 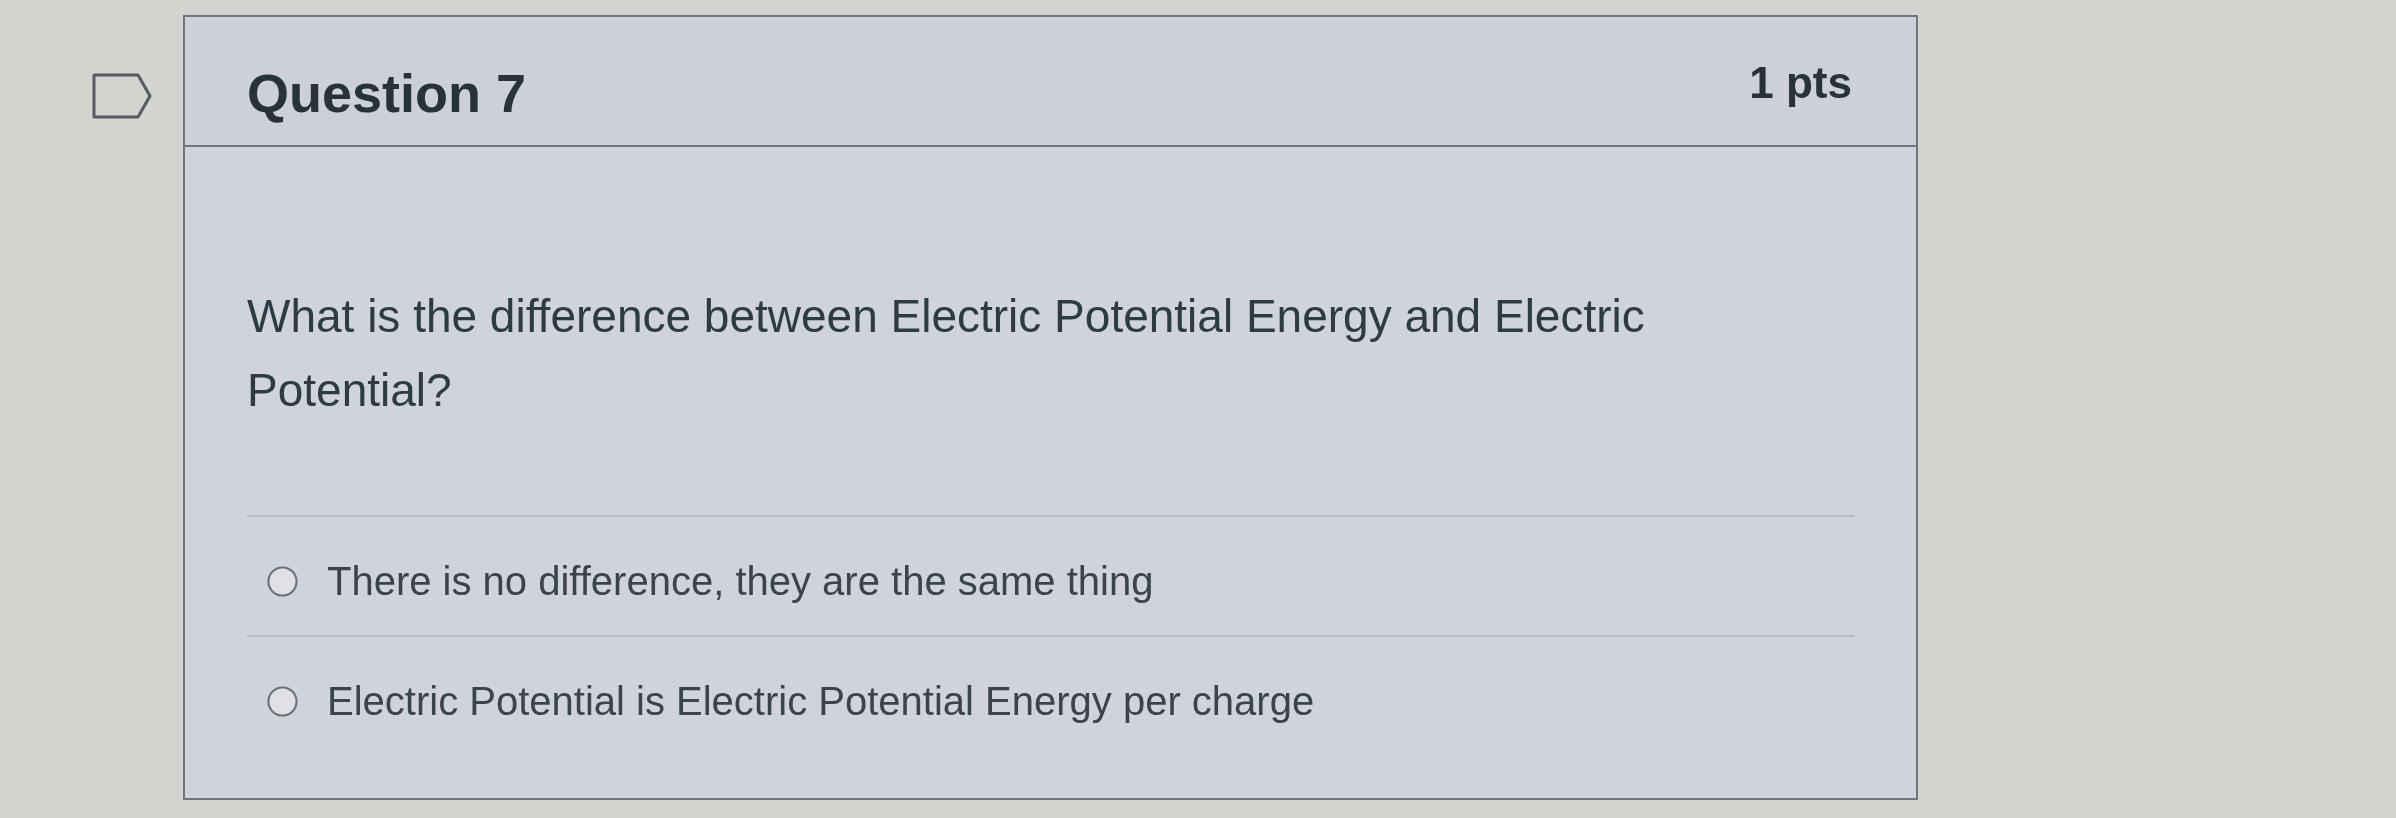 What do you see at coordinates (1800, 83) in the screenshot?
I see `points-label: 1 pts` at bounding box center [1800, 83].